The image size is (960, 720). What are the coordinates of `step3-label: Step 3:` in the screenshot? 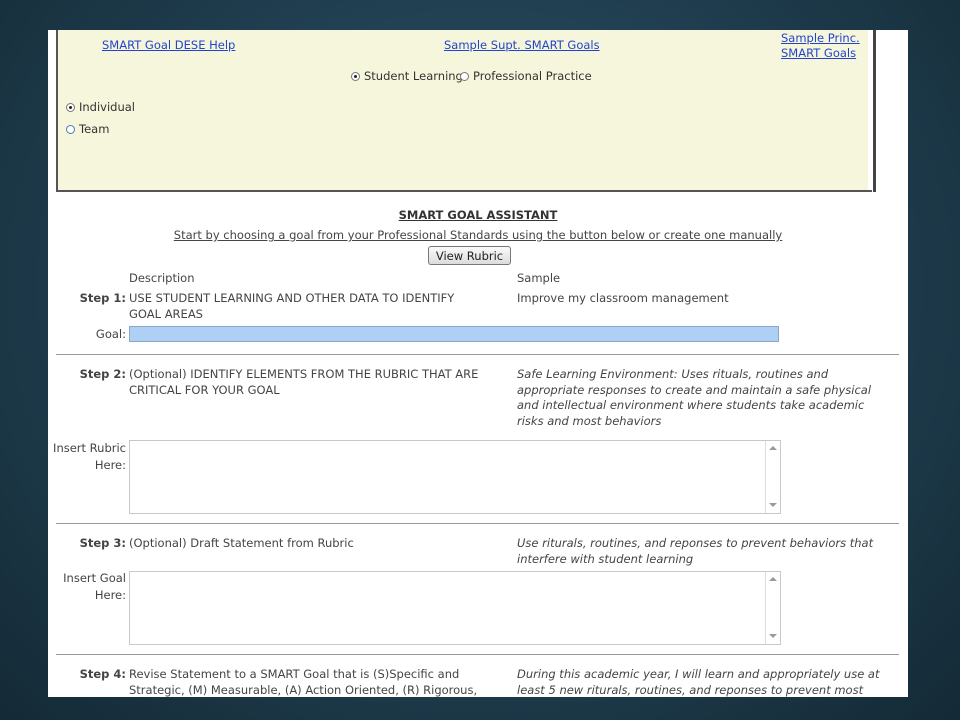 It's located at (102, 543).